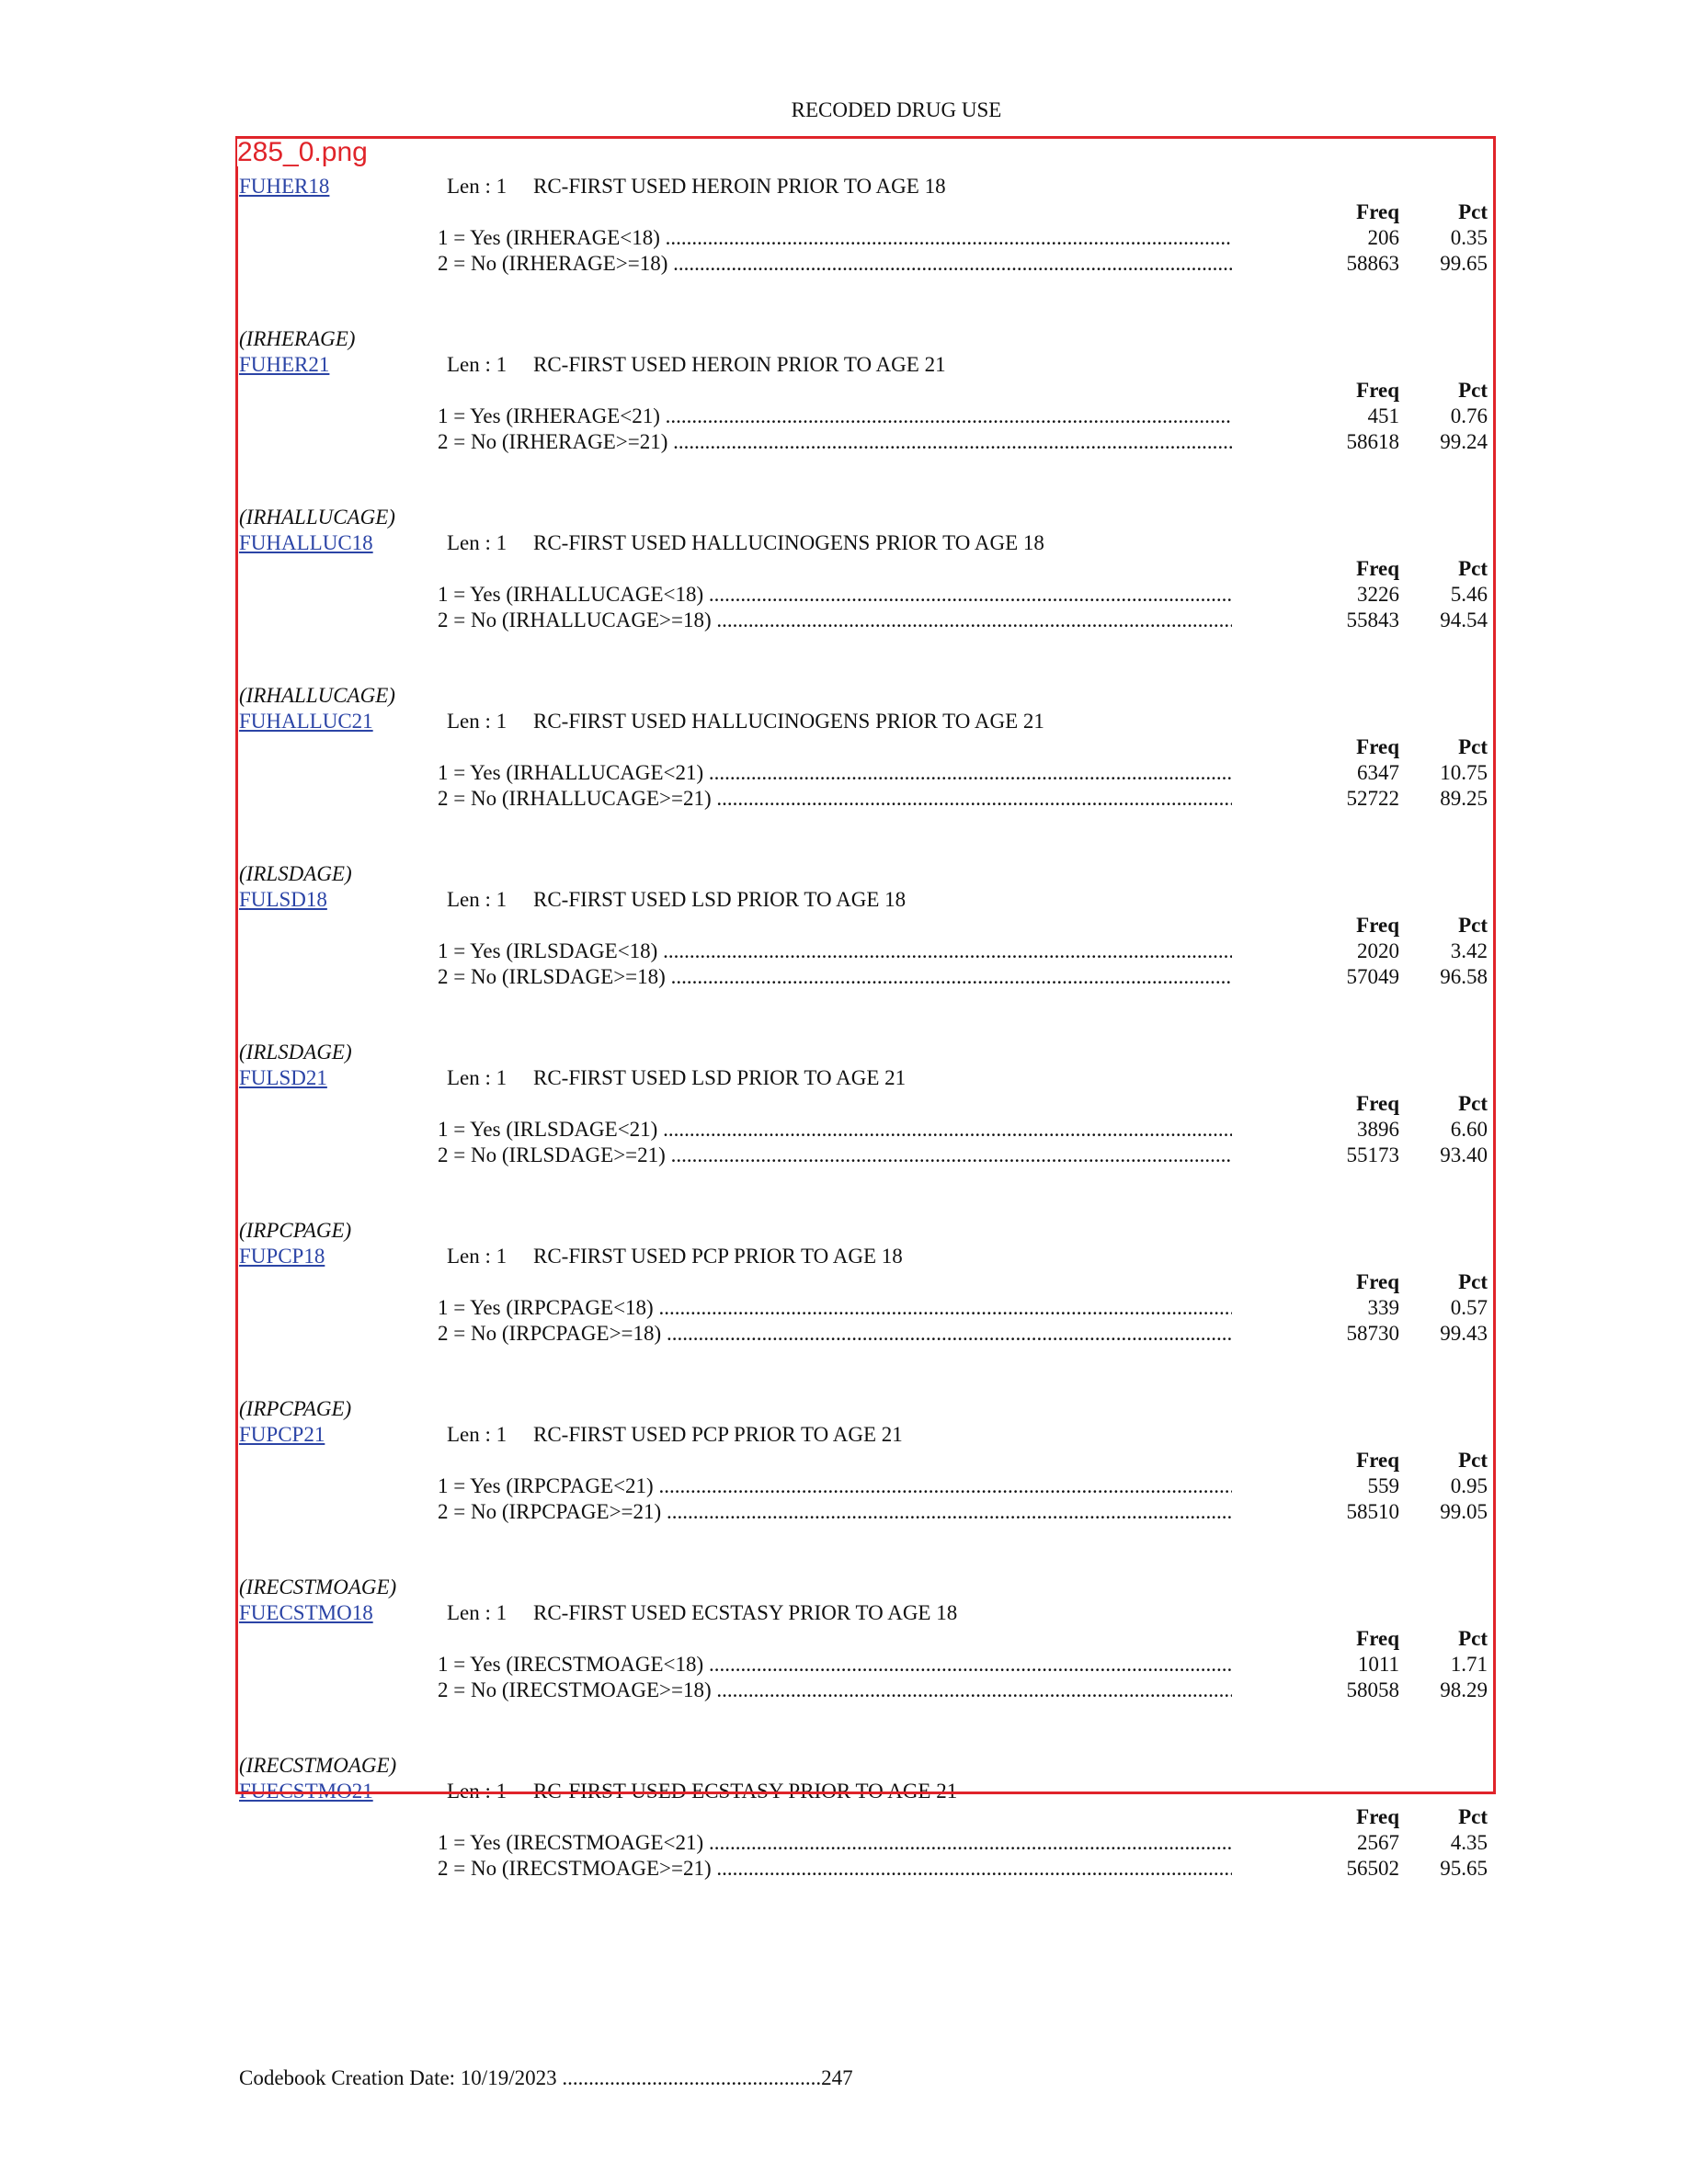  What do you see at coordinates (835, 1155) in the screenshot?
I see `value-label: 2 = No (IRLSDAGE>=21)` at bounding box center [835, 1155].